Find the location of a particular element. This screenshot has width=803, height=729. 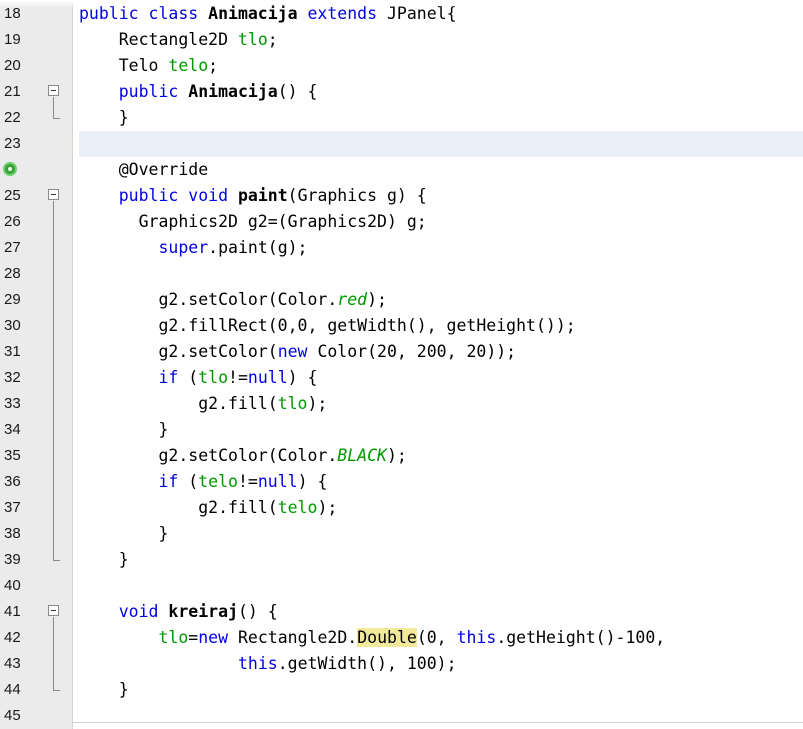

code-text: g2.fill(telo); is located at coordinates (208, 508).